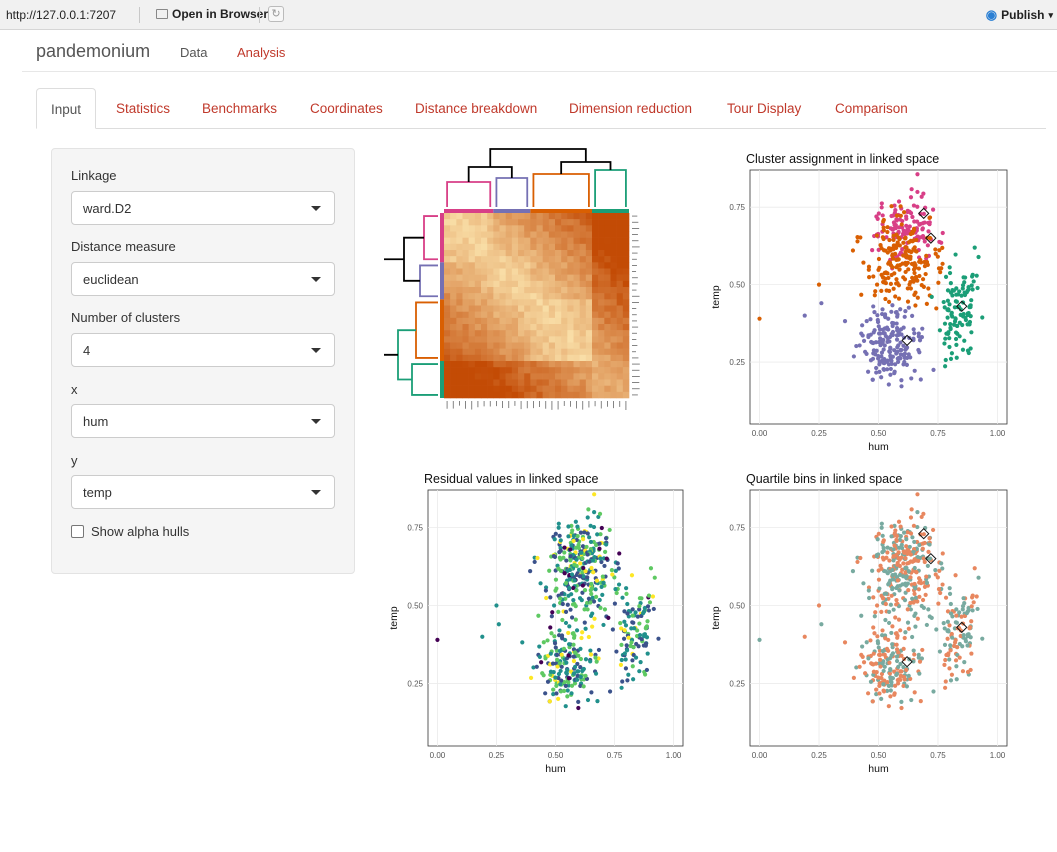 The width and height of the screenshot is (1057, 852). Describe the element at coordinates (428, 281) in the screenshot. I see `dendrogram-branch` at that location.